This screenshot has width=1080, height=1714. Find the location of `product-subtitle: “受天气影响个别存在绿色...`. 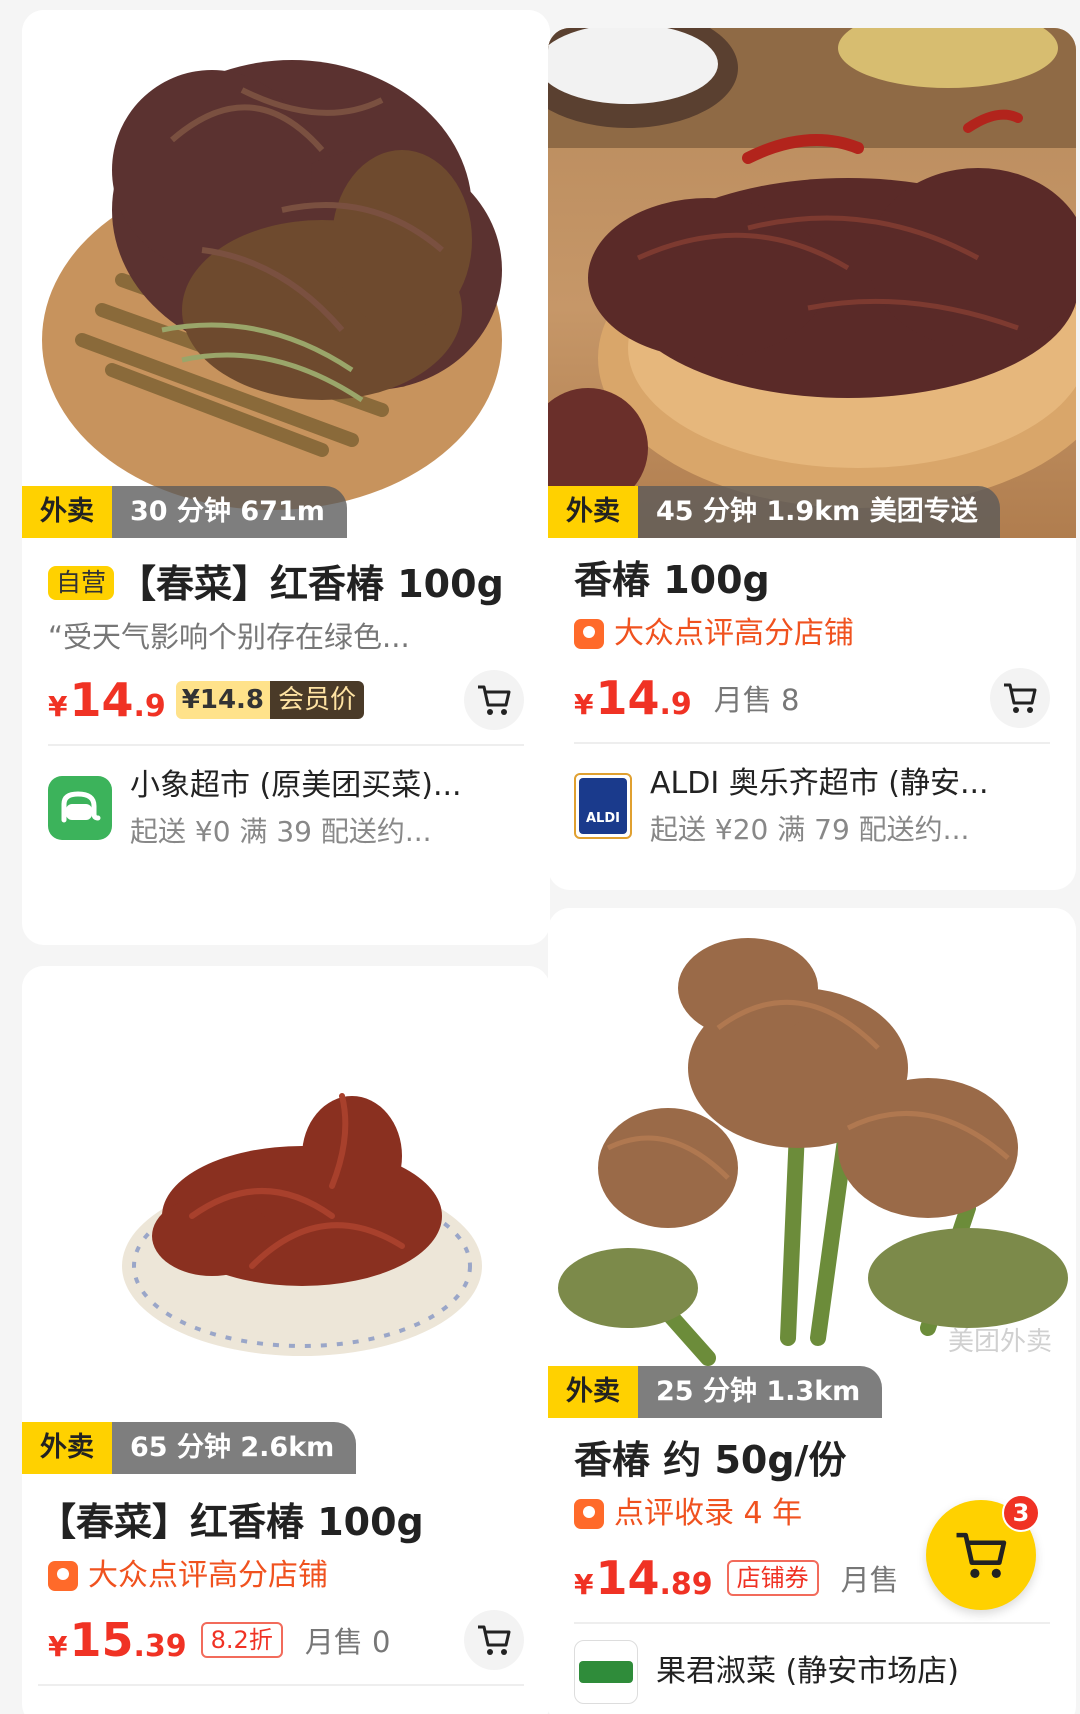

product-subtitle: “受天气影响个别存在绿色... is located at coordinates (229, 637).